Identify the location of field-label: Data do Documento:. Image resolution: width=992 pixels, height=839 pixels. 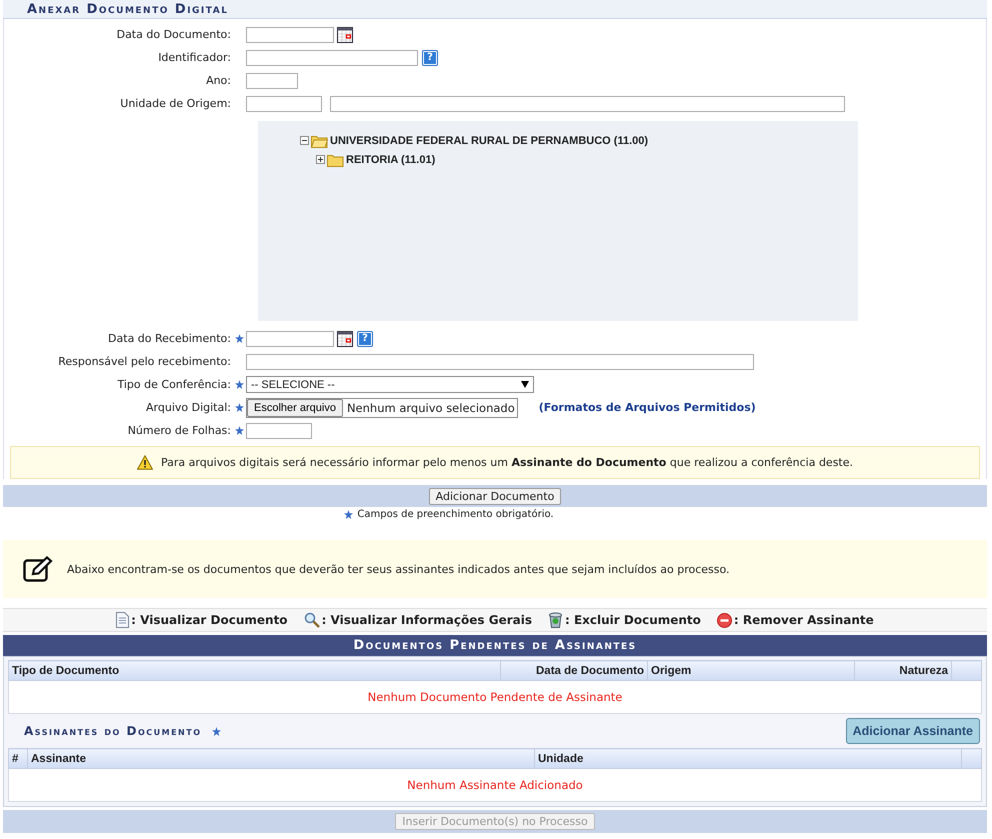
(173, 34).